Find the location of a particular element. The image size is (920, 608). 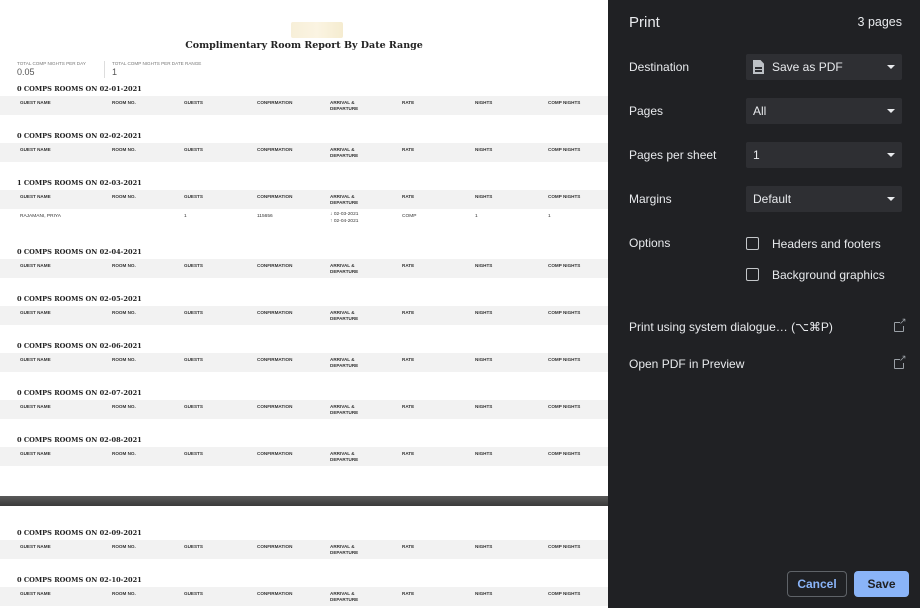

guest-name-cell: RAJAMANI, PRIYA is located at coordinates (40, 216).